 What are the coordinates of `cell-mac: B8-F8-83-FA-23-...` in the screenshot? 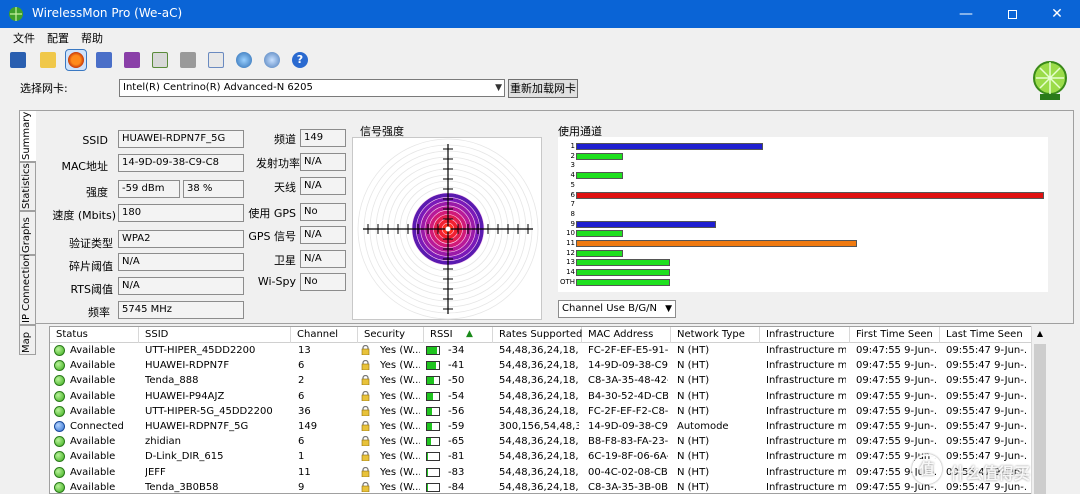 It's located at (628, 442).